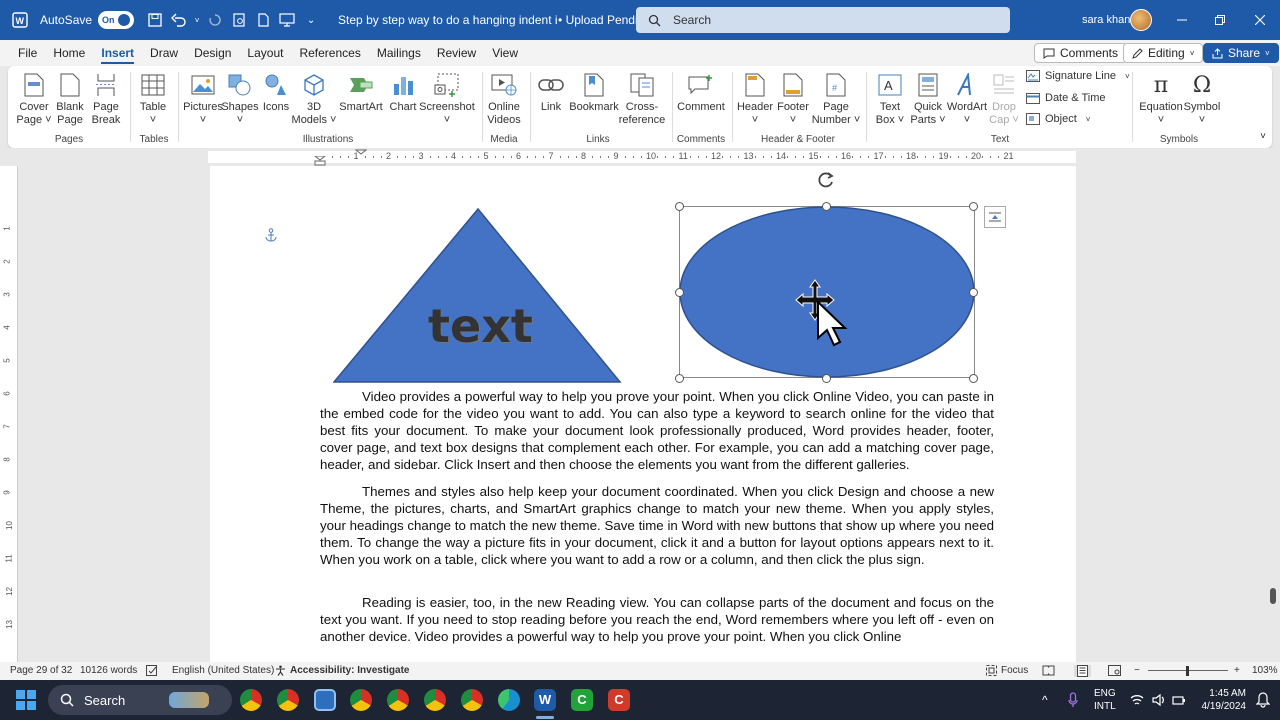 This screenshot has width=1280, height=720. I want to click on horizontal-ruler: 1 2 3 4 5 6 7 8 9 10 11 12 13 14 15 16 17 18 19 20 21, so click(640, 157).